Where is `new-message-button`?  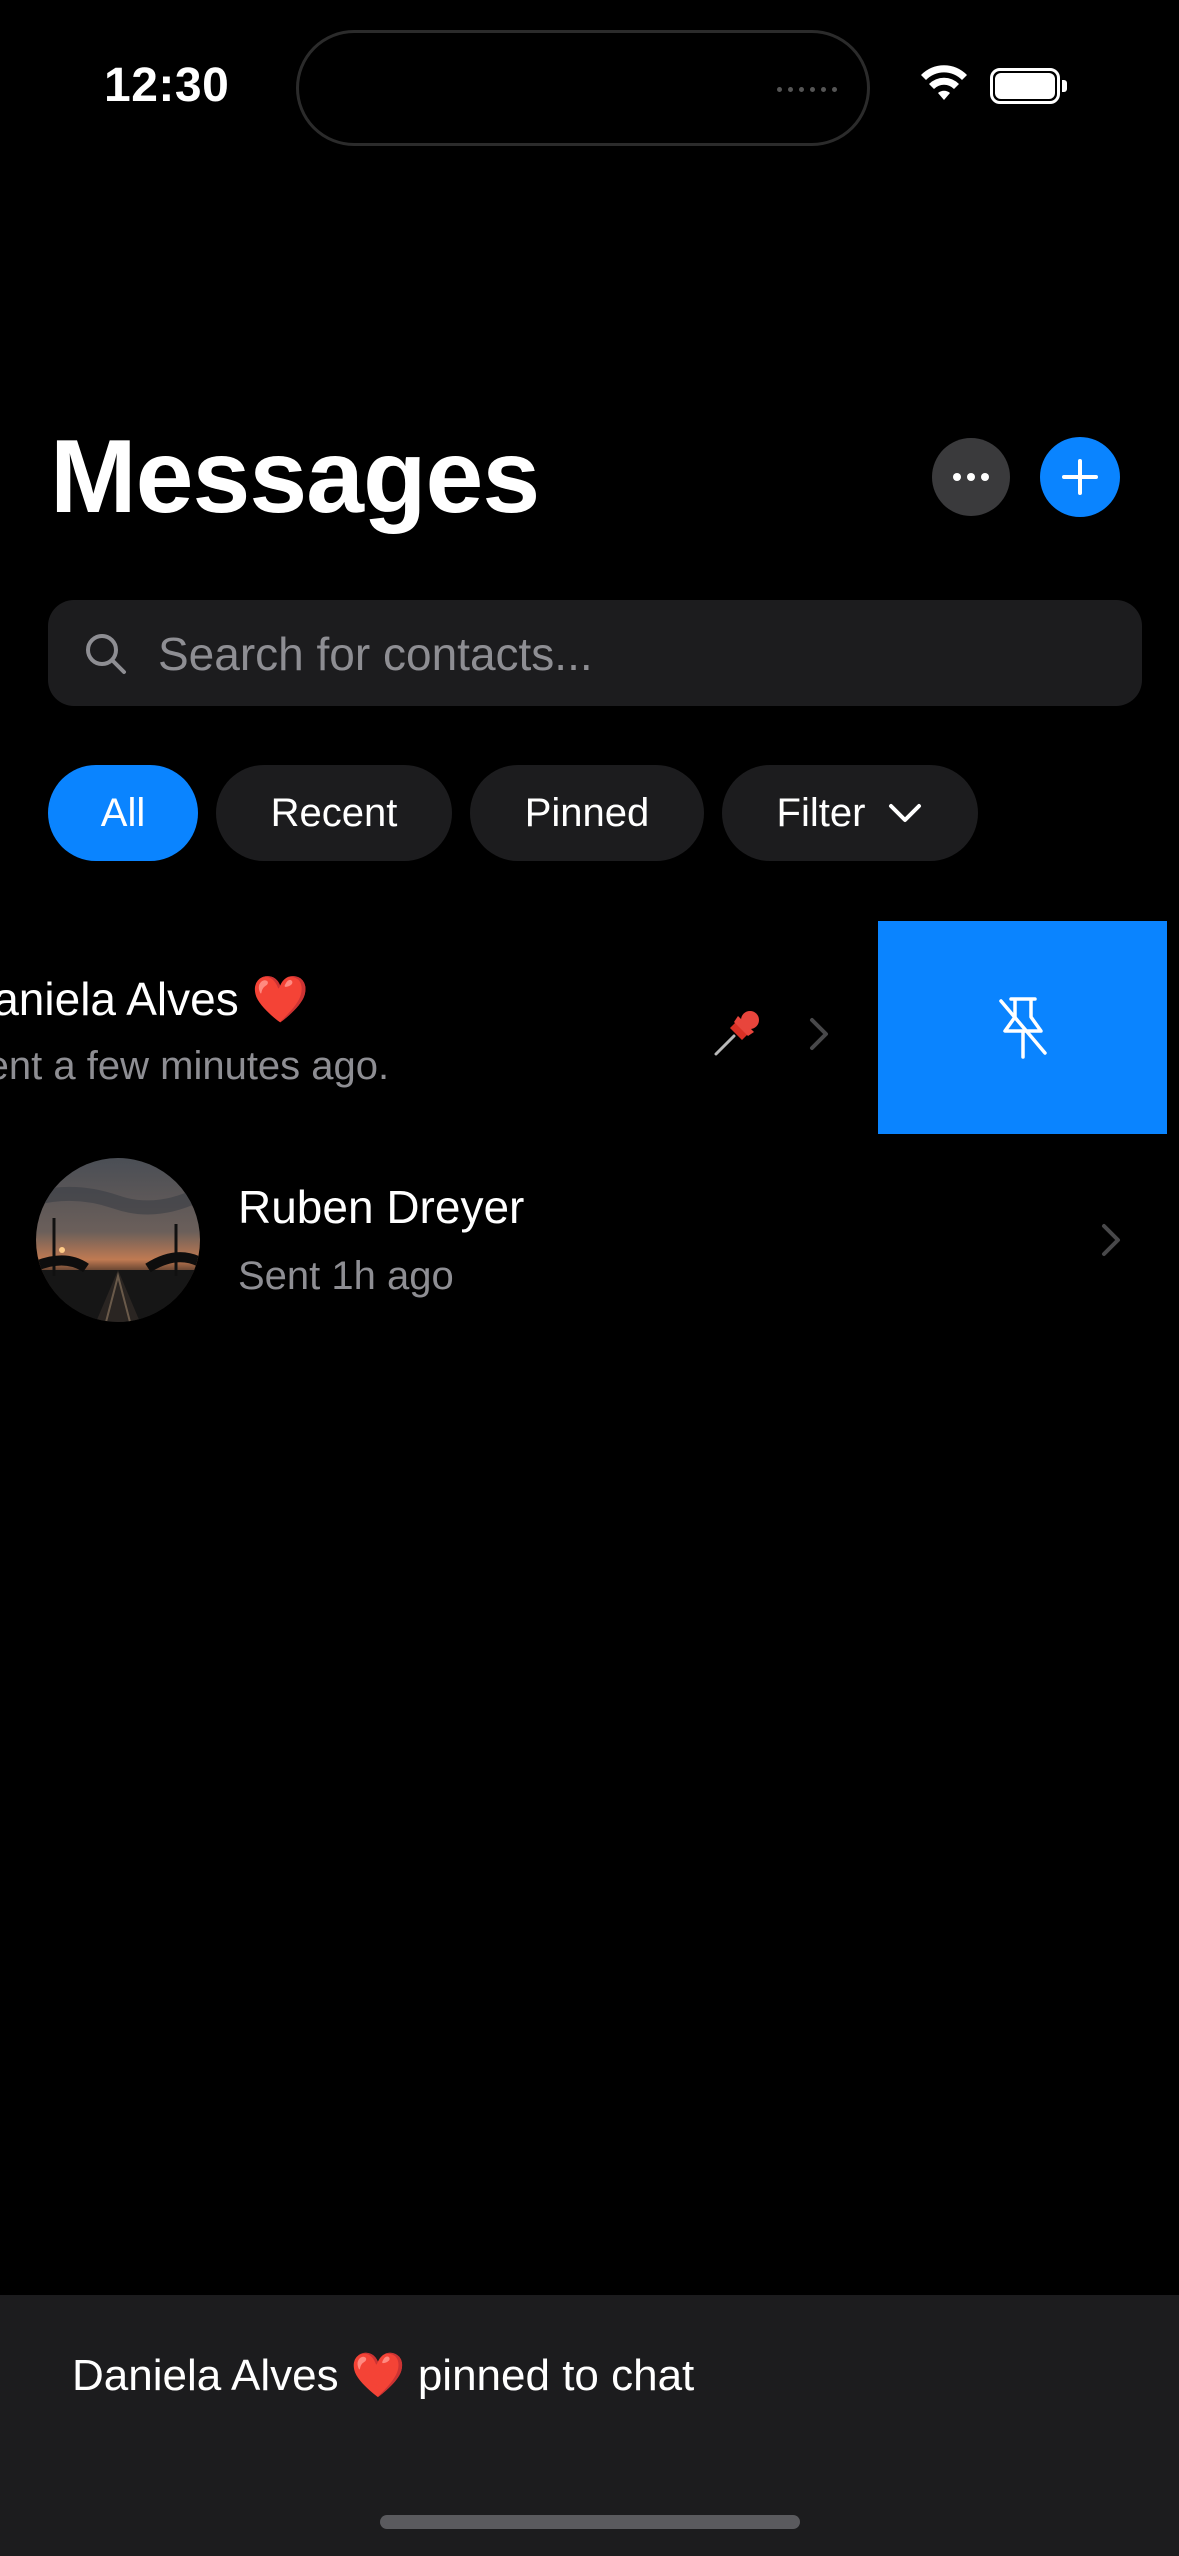
new-message-button is located at coordinates (1080, 477).